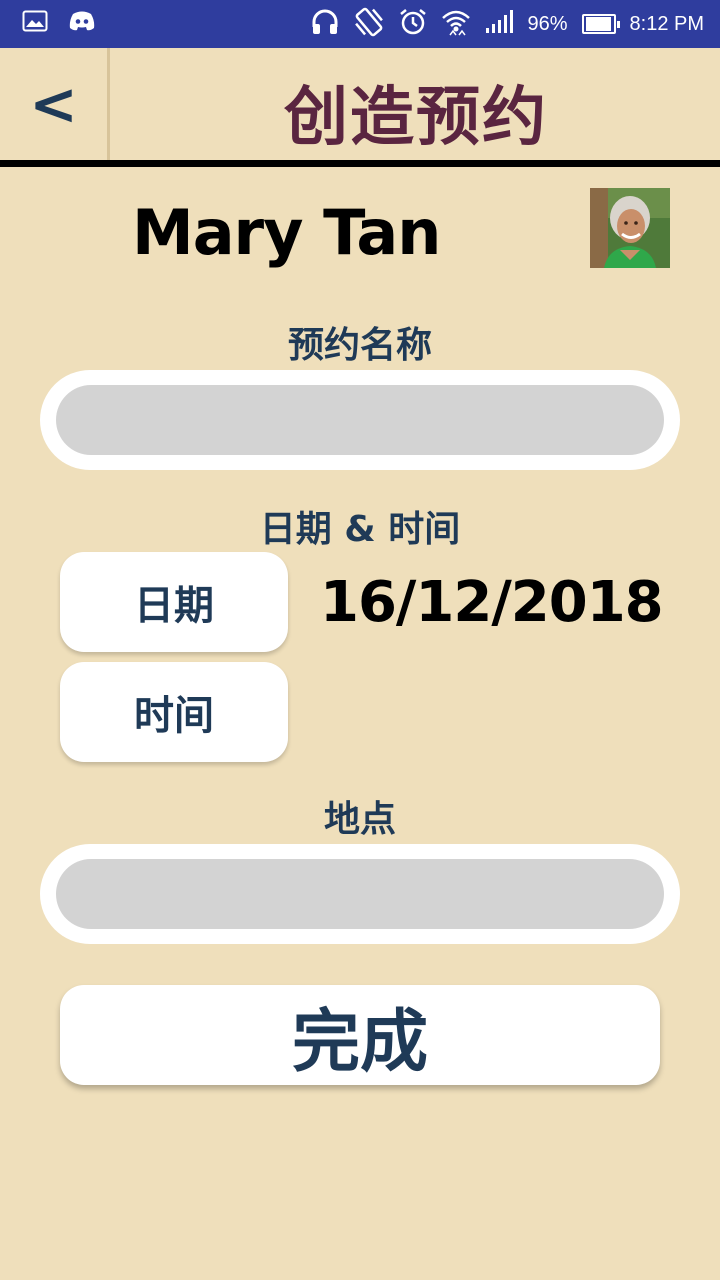 This screenshot has height=1280, width=720. What do you see at coordinates (547, 23) in the screenshot?
I see `battery-percentage: 96%` at bounding box center [547, 23].